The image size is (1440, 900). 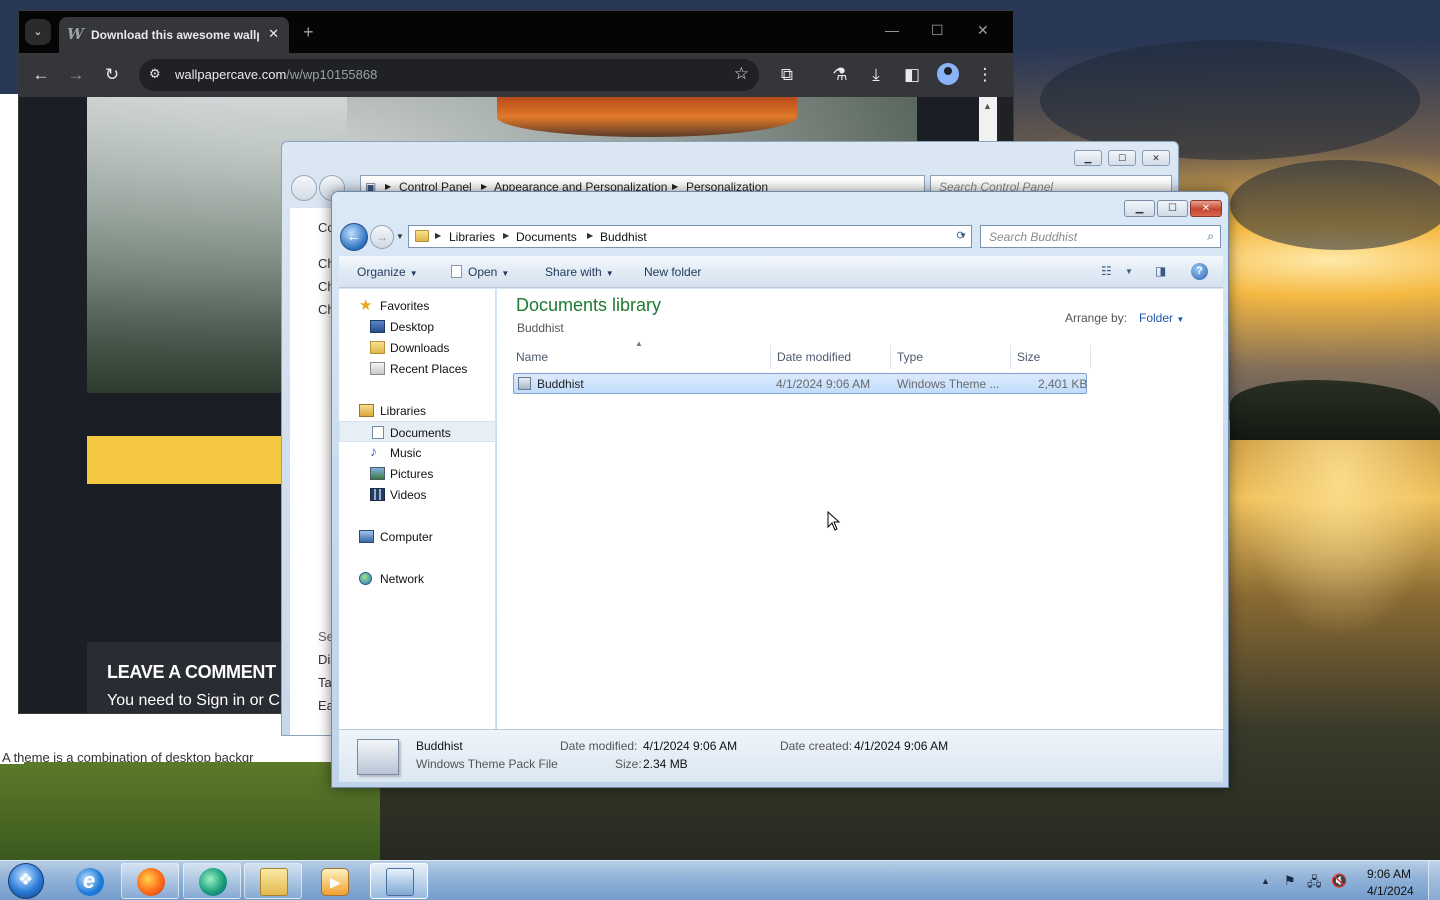 What do you see at coordinates (937, 30) in the screenshot?
I see `maximize-icon: ☐` at bounding box center [937, 30].